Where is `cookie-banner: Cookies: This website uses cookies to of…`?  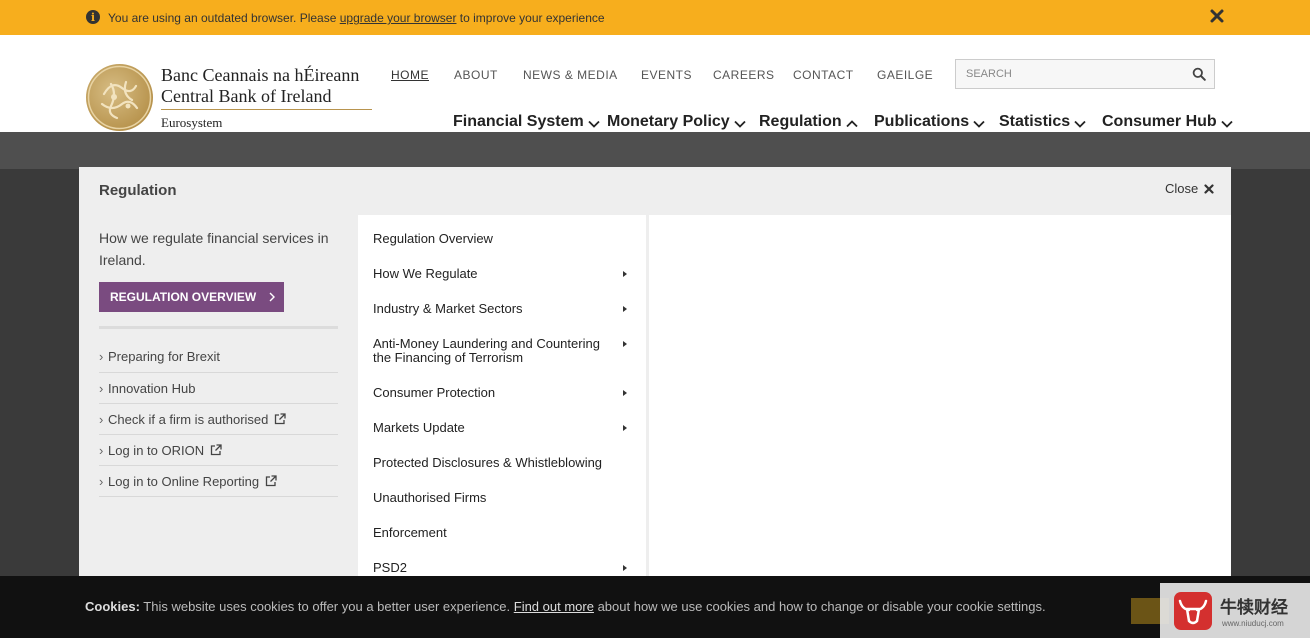 cookie-banner: Cookies: This website uses cookies to of… is located at coordinates (655, 607).